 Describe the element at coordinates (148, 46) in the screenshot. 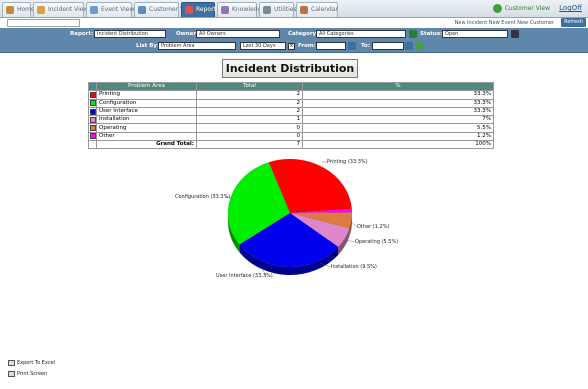

I see `list-by-label: List By:` at that location.